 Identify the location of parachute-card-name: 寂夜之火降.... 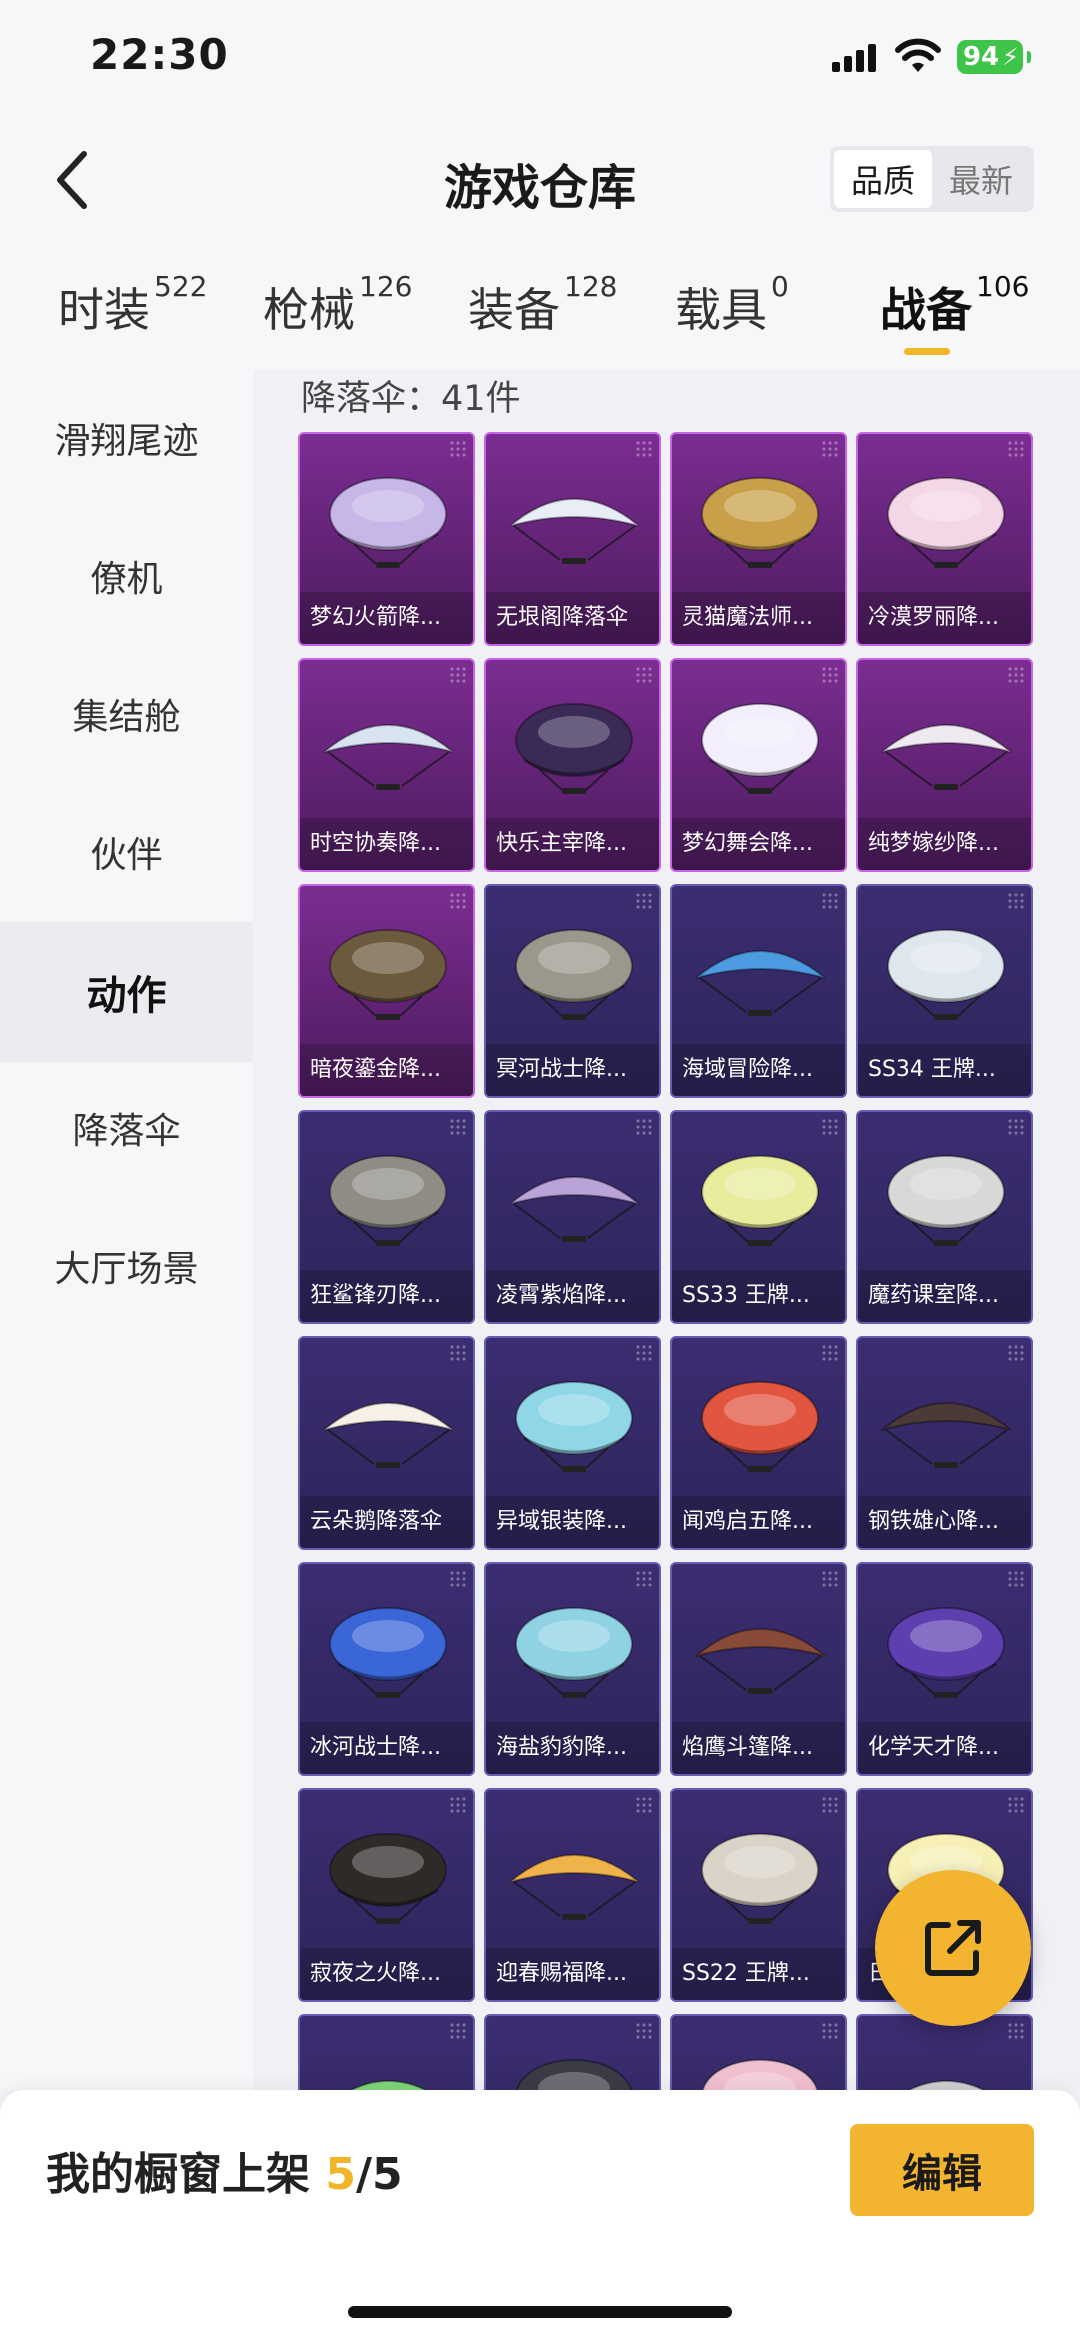
(386, 1974).